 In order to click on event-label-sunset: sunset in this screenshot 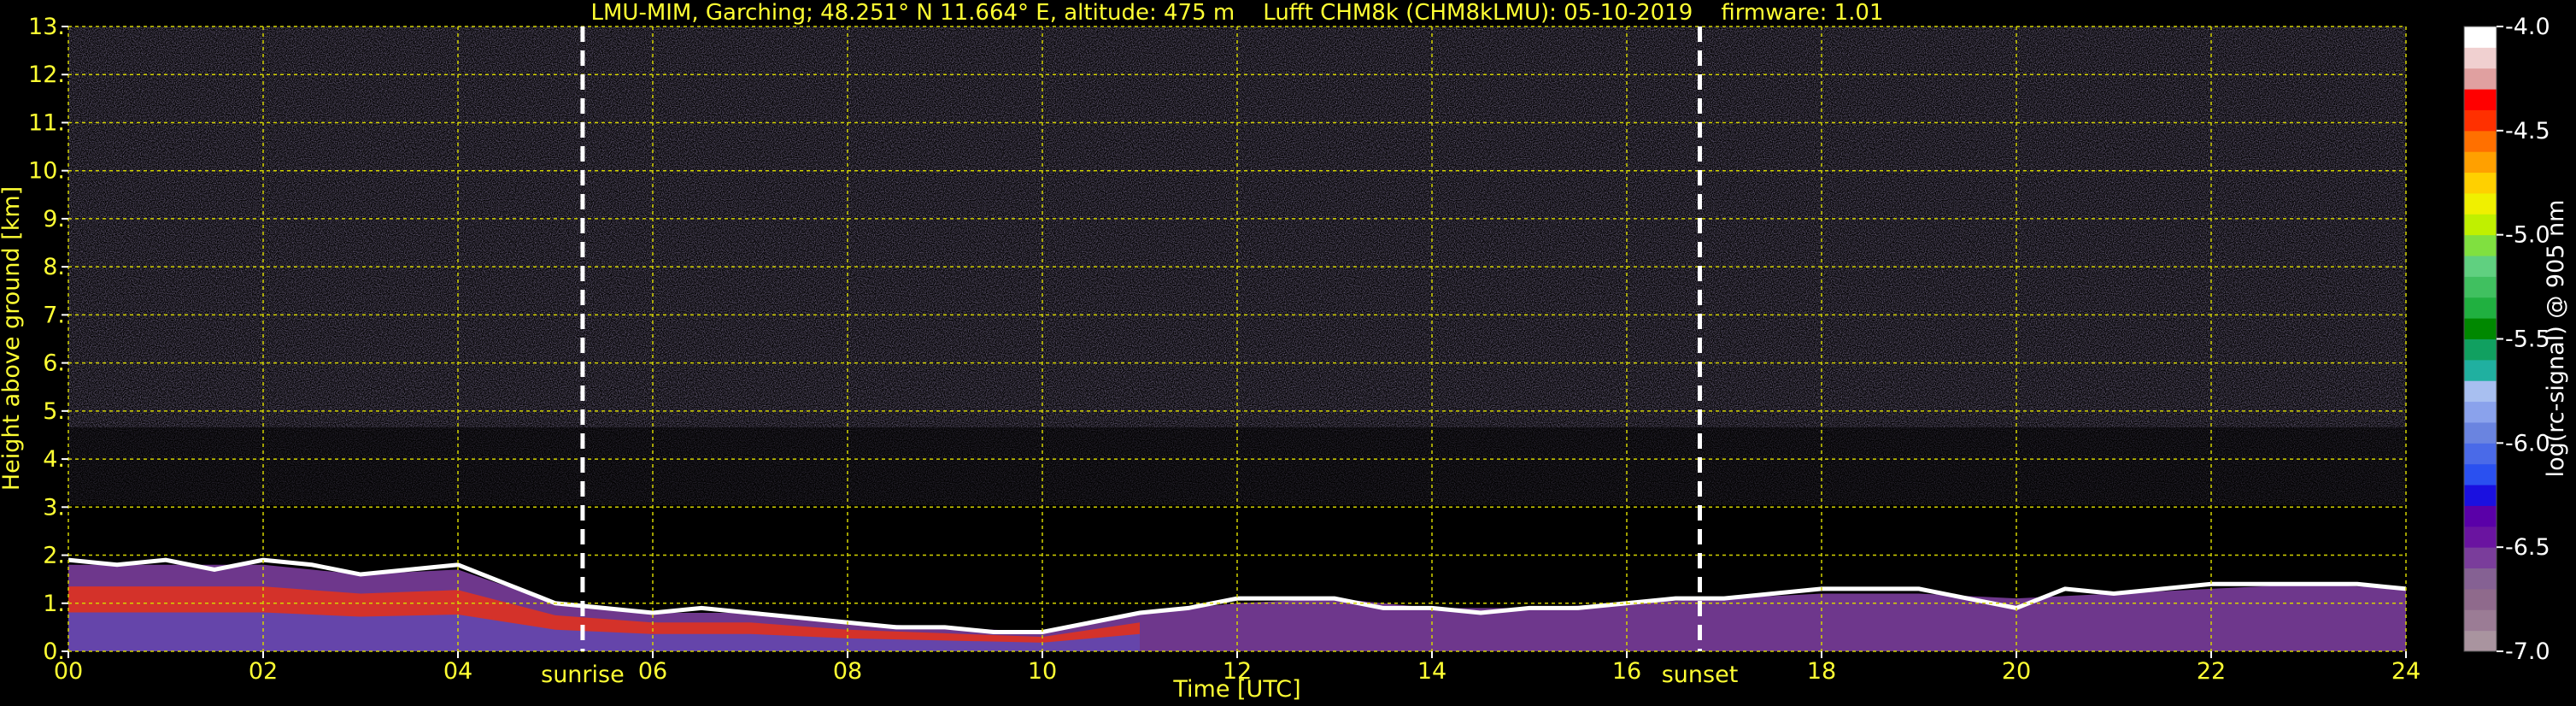, I will do `click(1700, 675)`.